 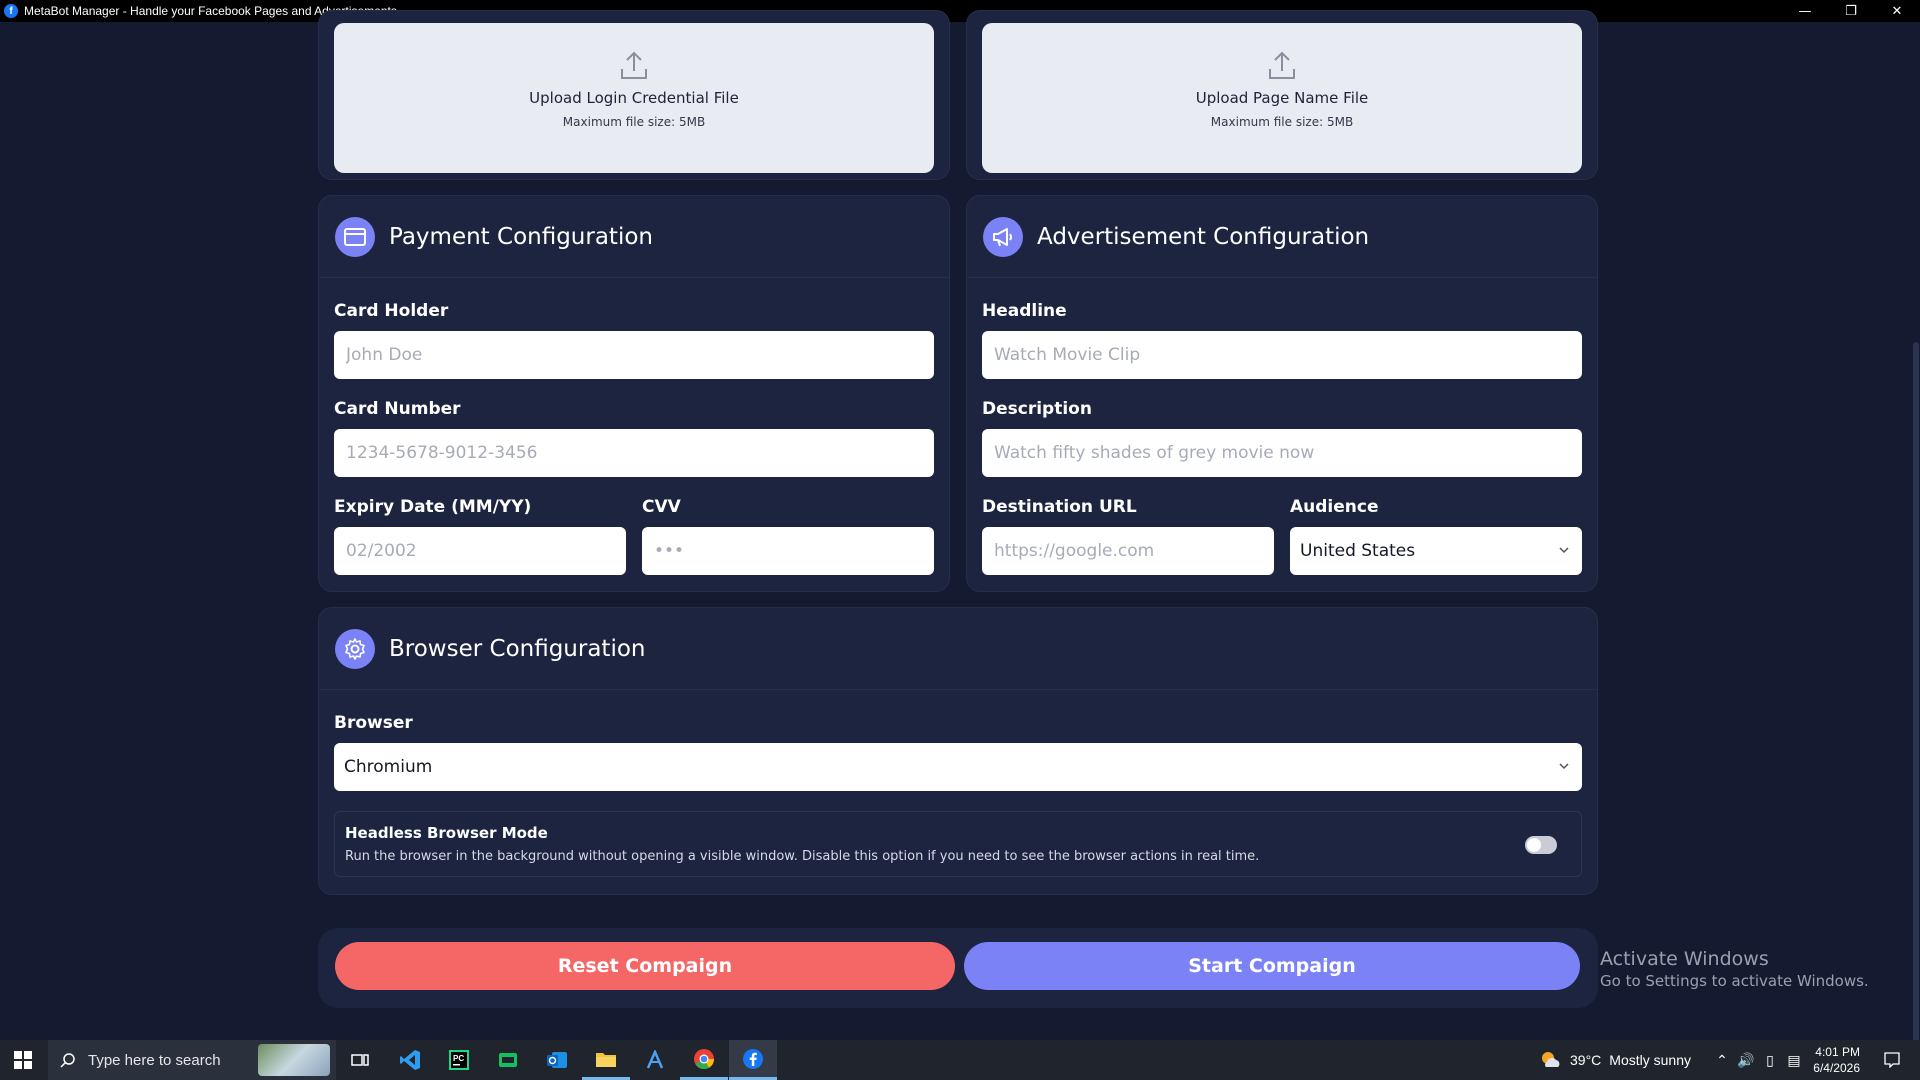 I want to click on gear-icon, so click(x=355, y=648).